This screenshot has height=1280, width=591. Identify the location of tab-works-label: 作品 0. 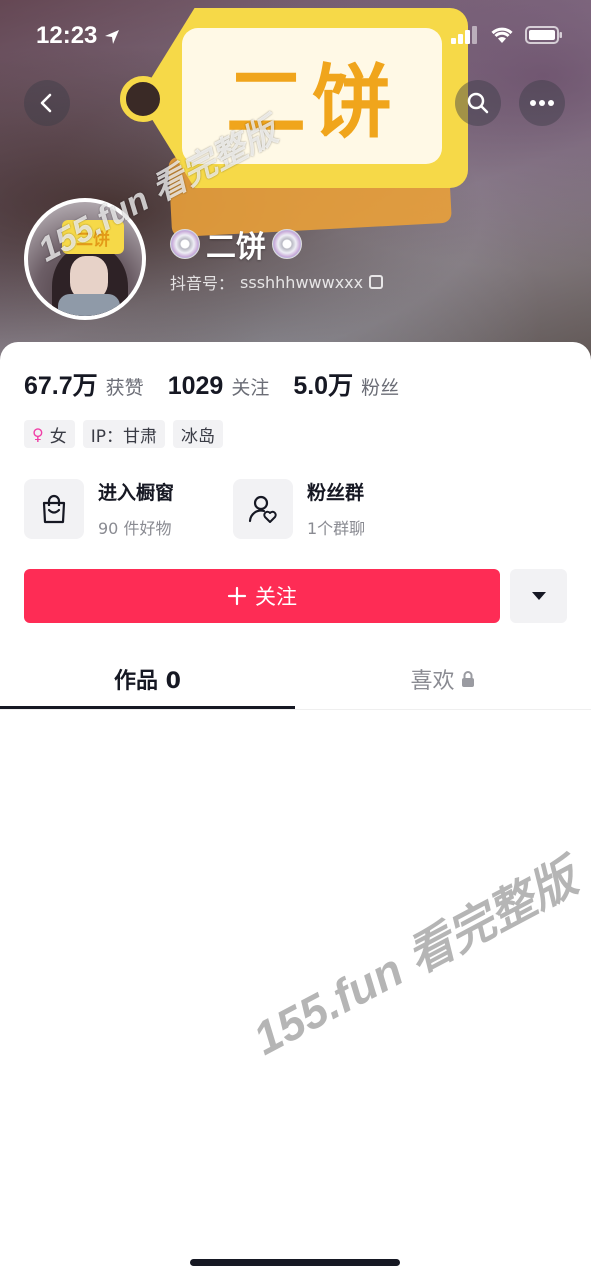
(147, 681).